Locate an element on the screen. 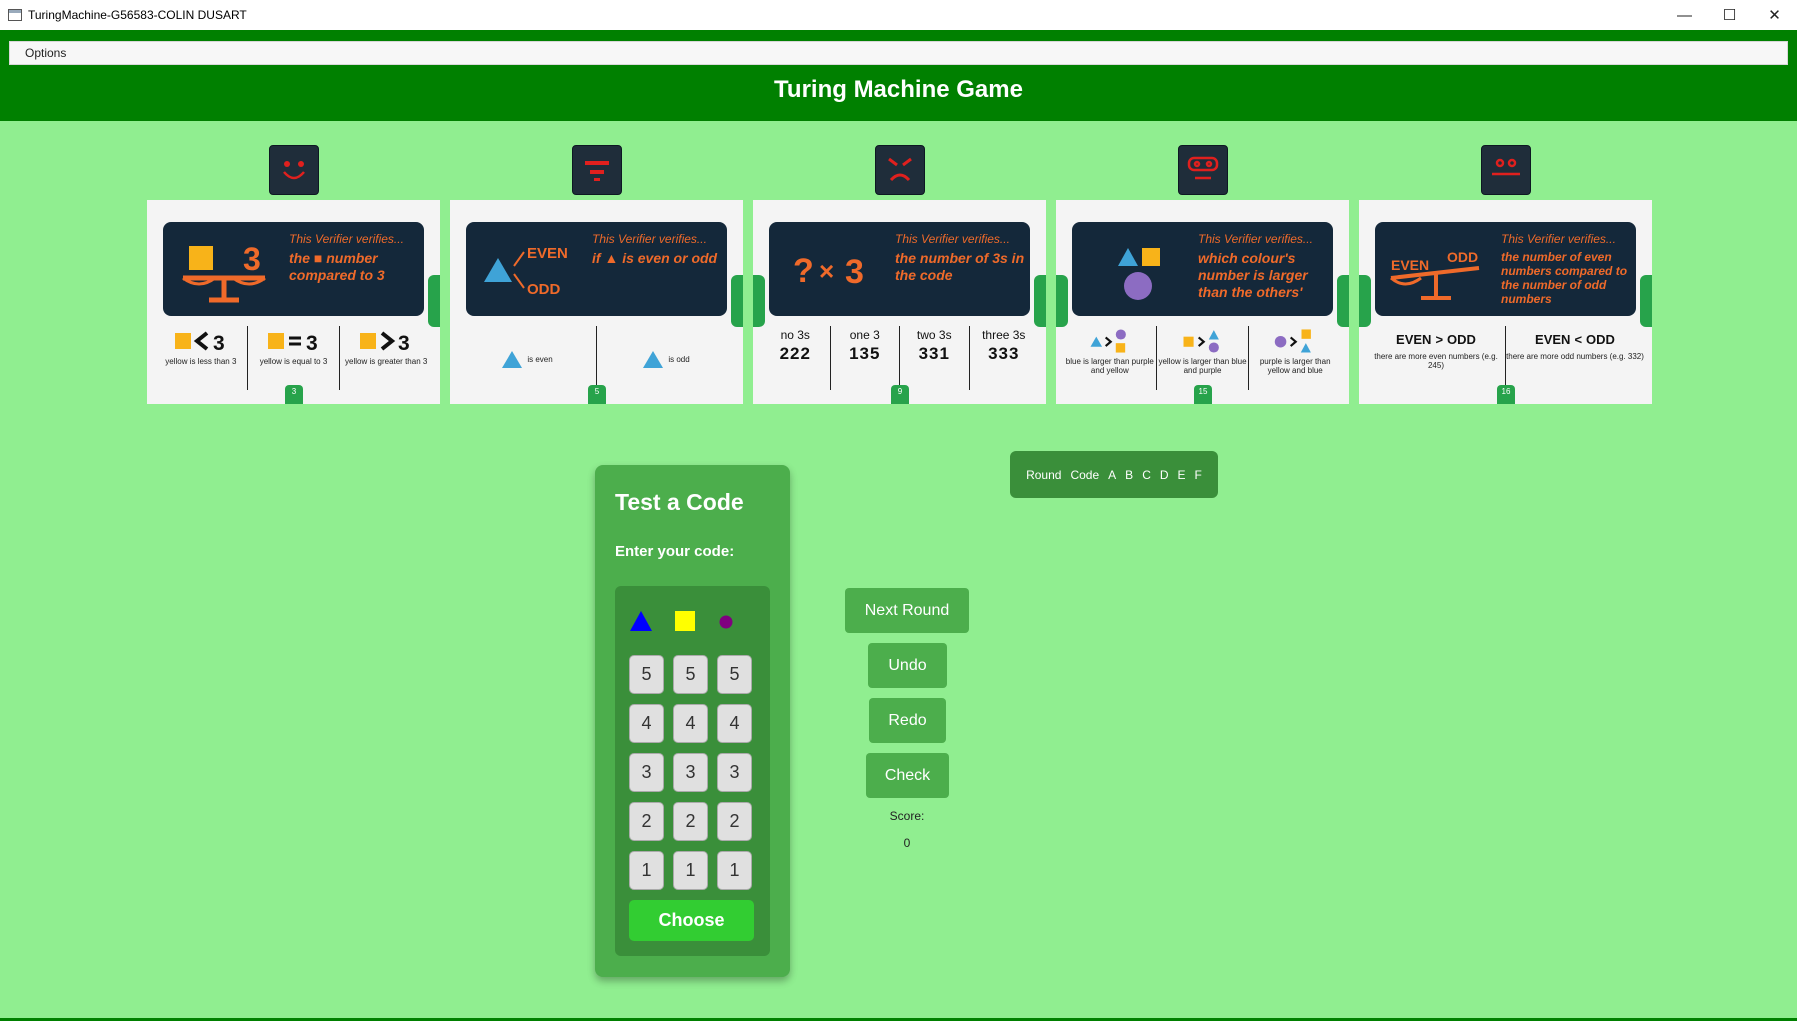 The width and height of the screenshot is (1797, 1021). card-option: is odd is located at coordinates (666, 358).